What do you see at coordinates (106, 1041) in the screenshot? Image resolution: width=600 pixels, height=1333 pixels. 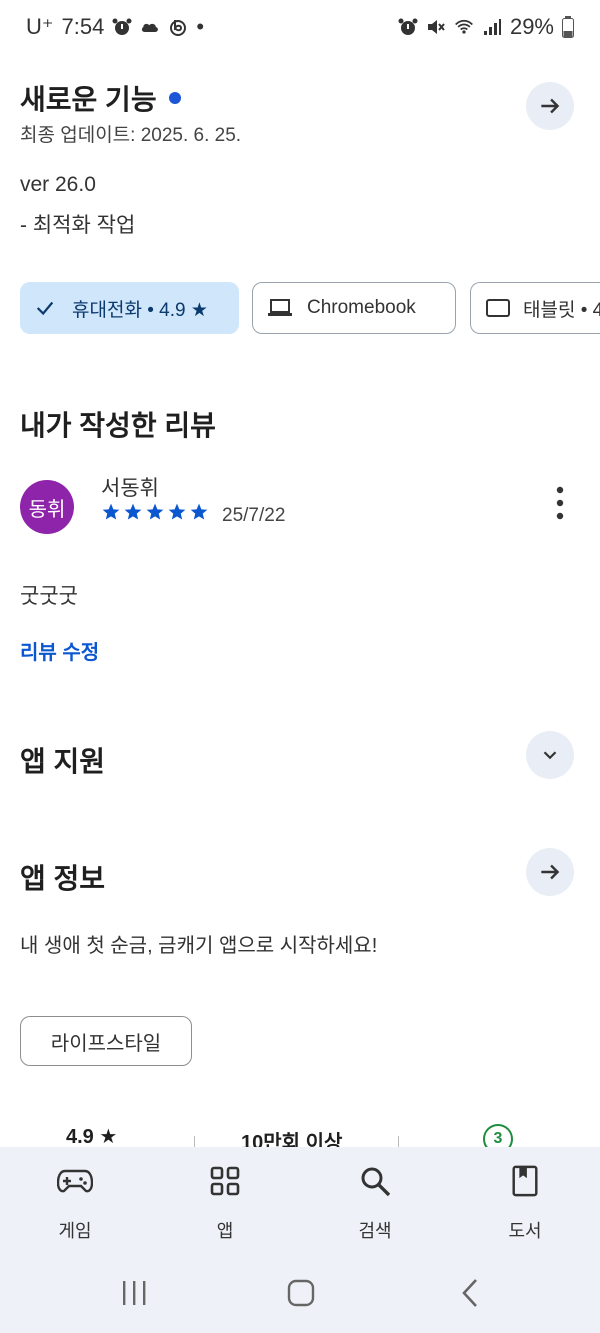 I see `category-chip: 라이프스타일` at bounding box center [106, 1041].